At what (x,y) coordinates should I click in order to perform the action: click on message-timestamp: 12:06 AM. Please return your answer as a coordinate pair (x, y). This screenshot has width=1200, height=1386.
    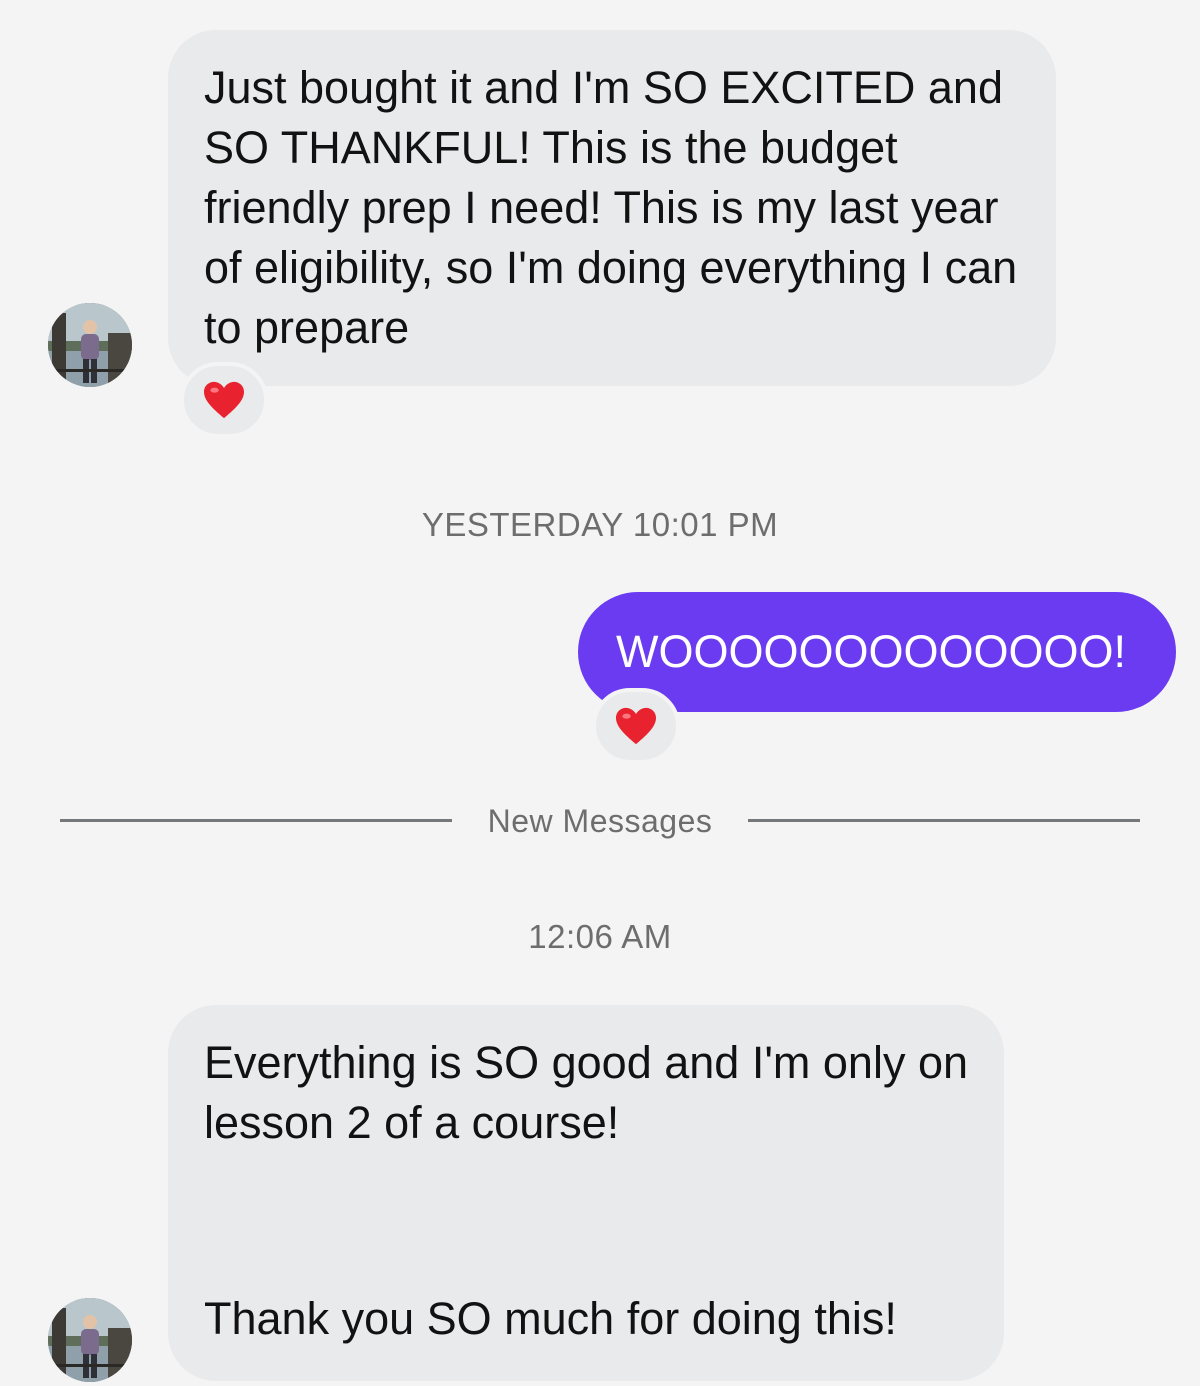
    Looking at the image, I should click on (600, 936).